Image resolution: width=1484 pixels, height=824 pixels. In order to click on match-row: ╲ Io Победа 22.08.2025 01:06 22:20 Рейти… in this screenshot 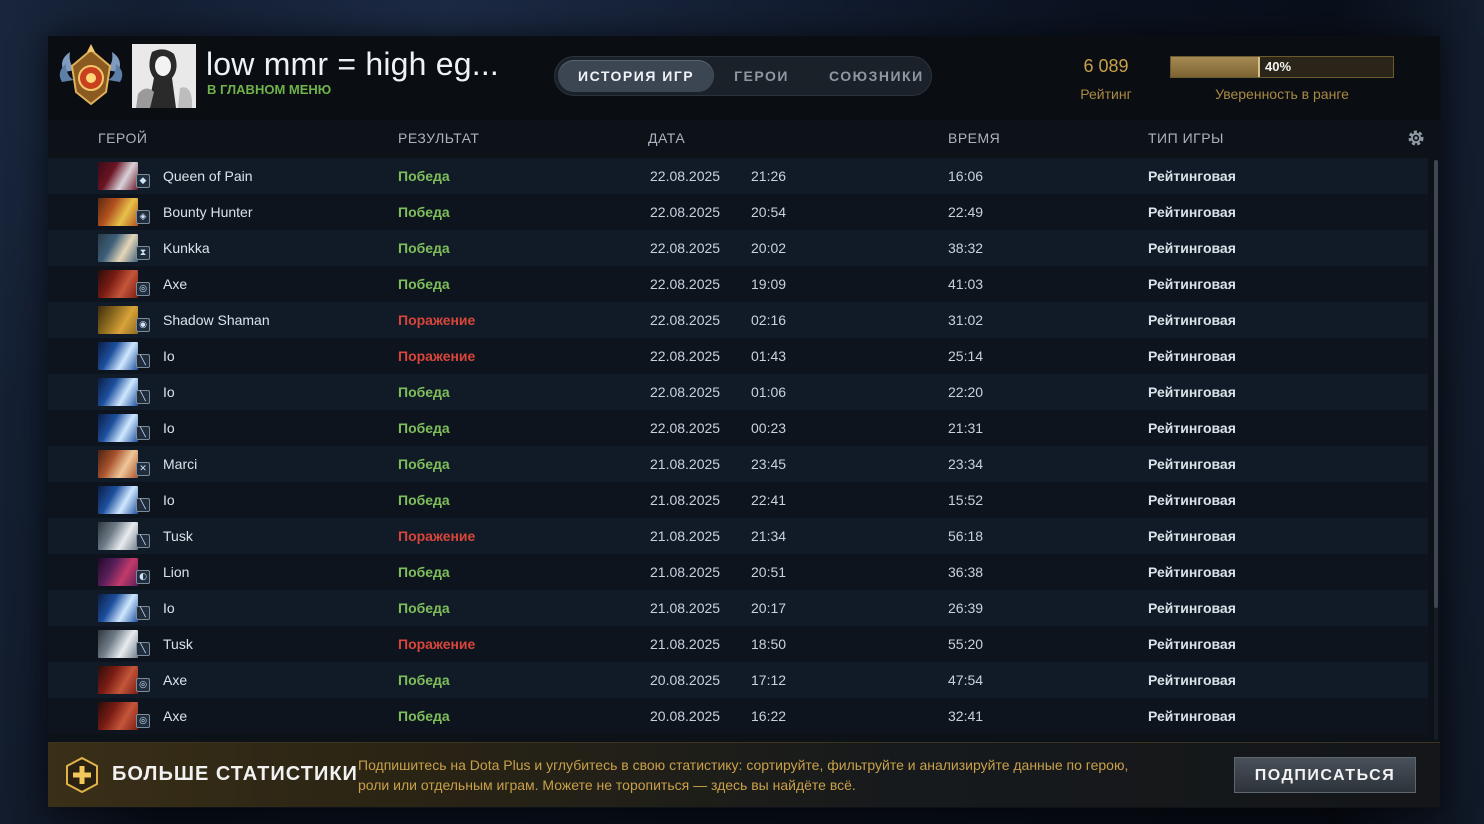, I will do `click(738, 392)`.